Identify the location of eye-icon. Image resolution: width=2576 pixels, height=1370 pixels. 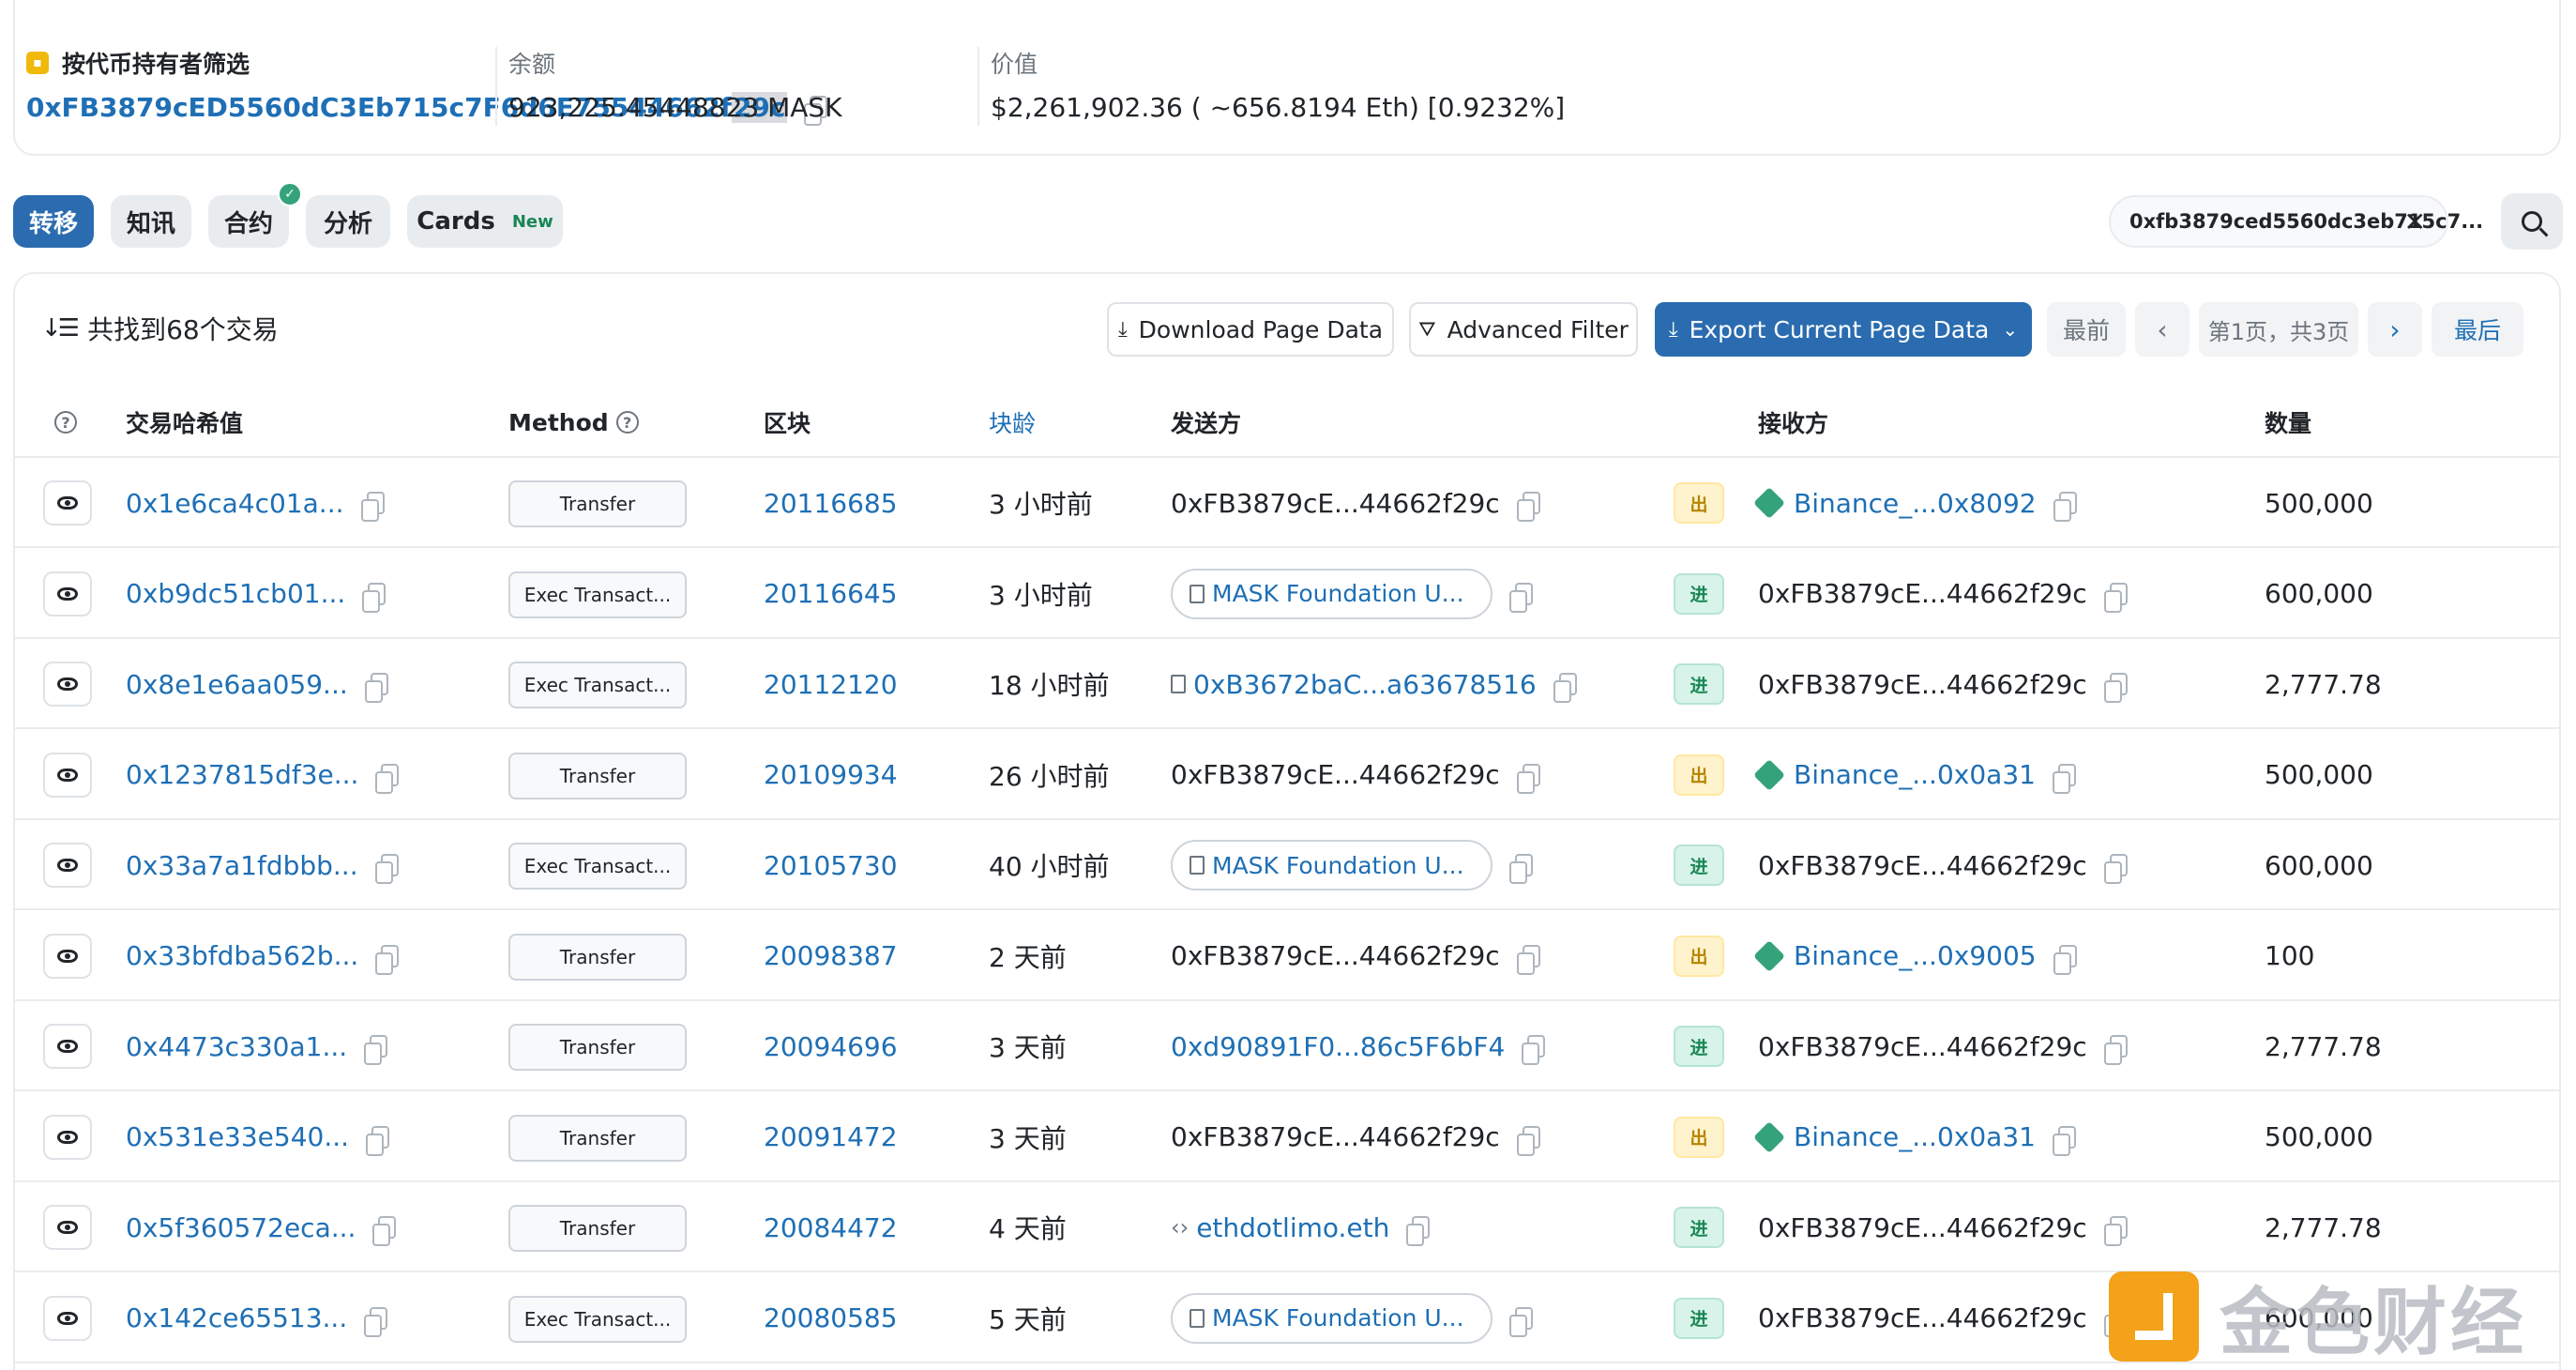
(67, 1227).